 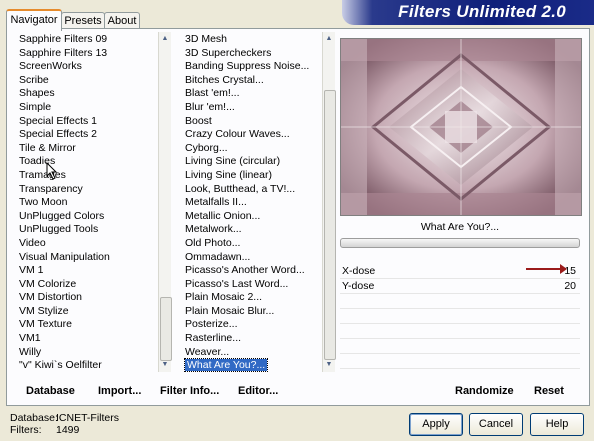 I want to click on category-list-item: Visual Manipulation, so click(x=87, y=258).